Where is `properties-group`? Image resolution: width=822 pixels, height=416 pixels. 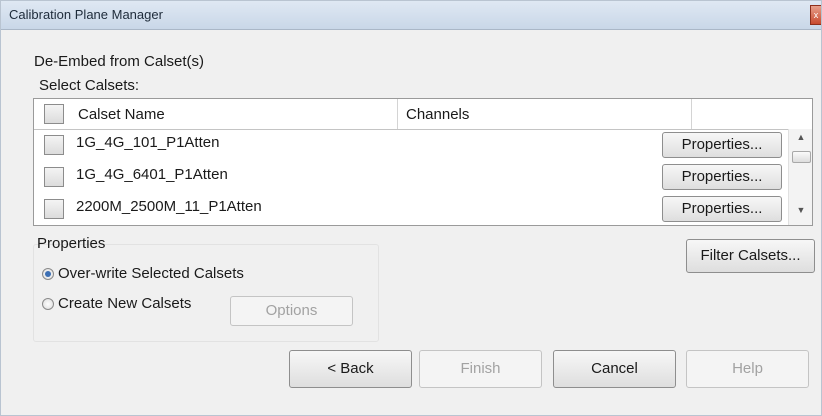
properties-group is located at coordinates (206, 293).